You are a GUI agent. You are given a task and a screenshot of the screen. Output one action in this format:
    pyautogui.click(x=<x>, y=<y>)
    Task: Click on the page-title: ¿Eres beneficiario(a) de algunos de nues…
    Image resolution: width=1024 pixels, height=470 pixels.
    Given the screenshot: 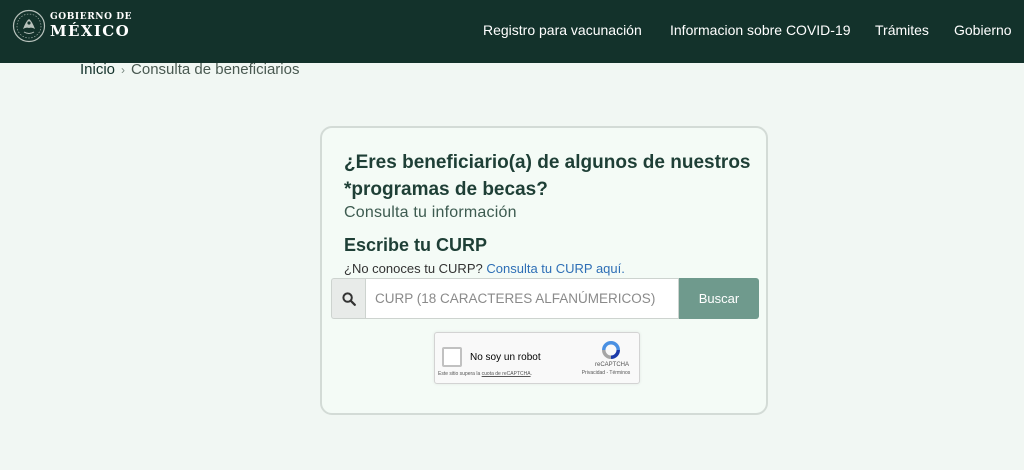 What is the action you would take?
    pyautogui.click(x=547, y=176)
    